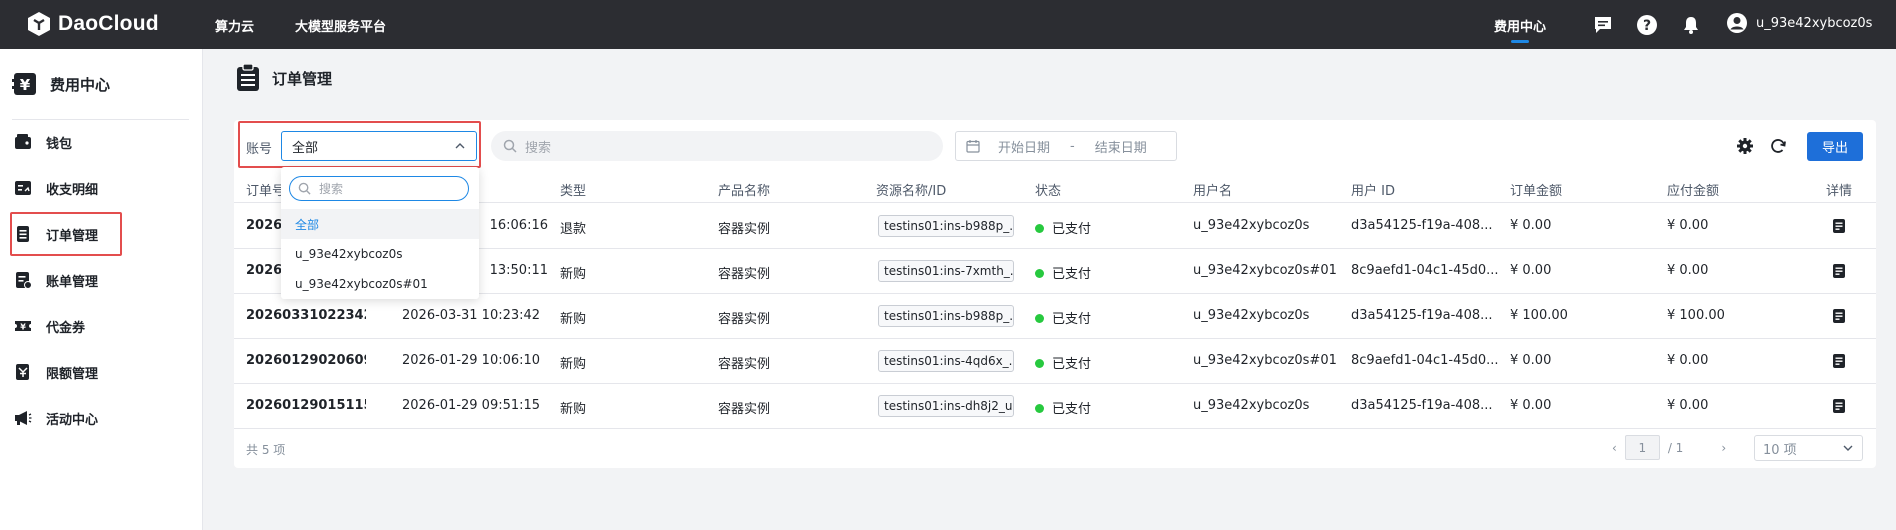 The height and width of the screenshot is (530, 1896). What do you see at coordinates (380, 224) in the screenshot?
I see `dropdown-option-all: 全部` at bounding box center [380, 224].